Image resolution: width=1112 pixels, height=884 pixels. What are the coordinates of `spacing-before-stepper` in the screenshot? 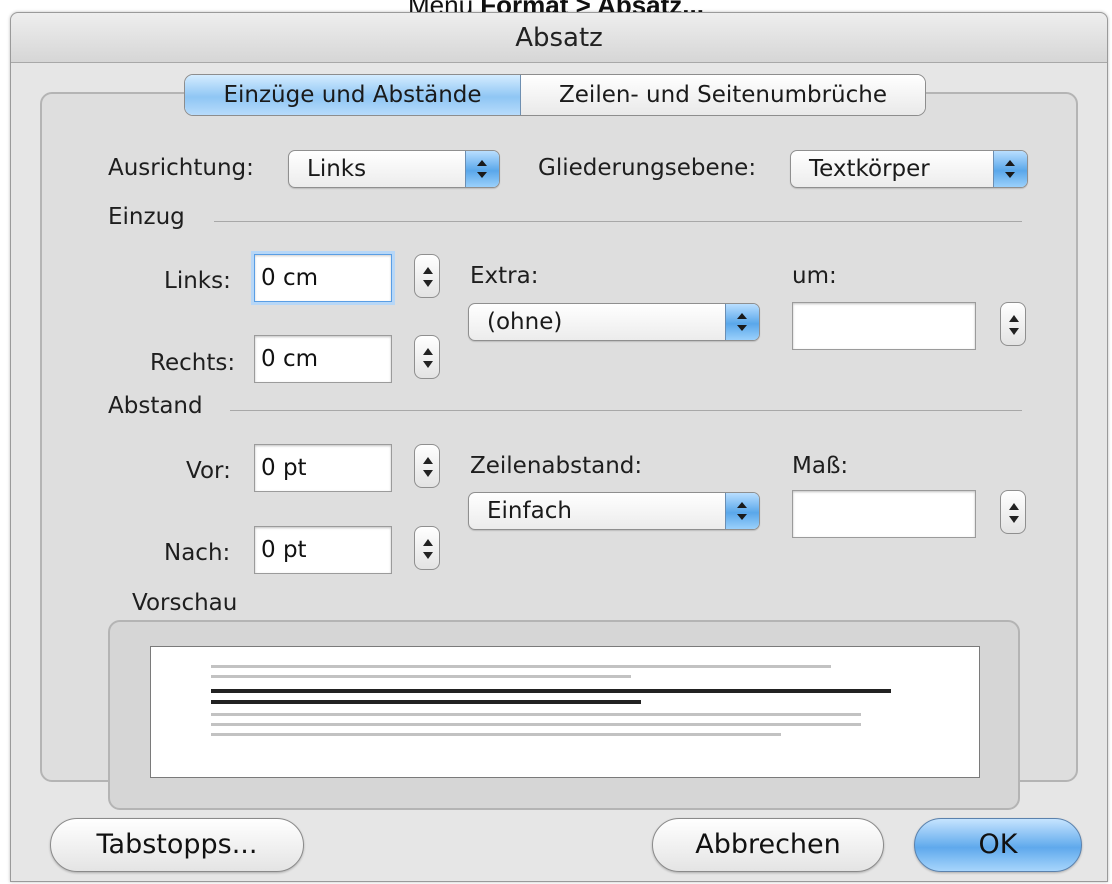 It's located at (427, 466).